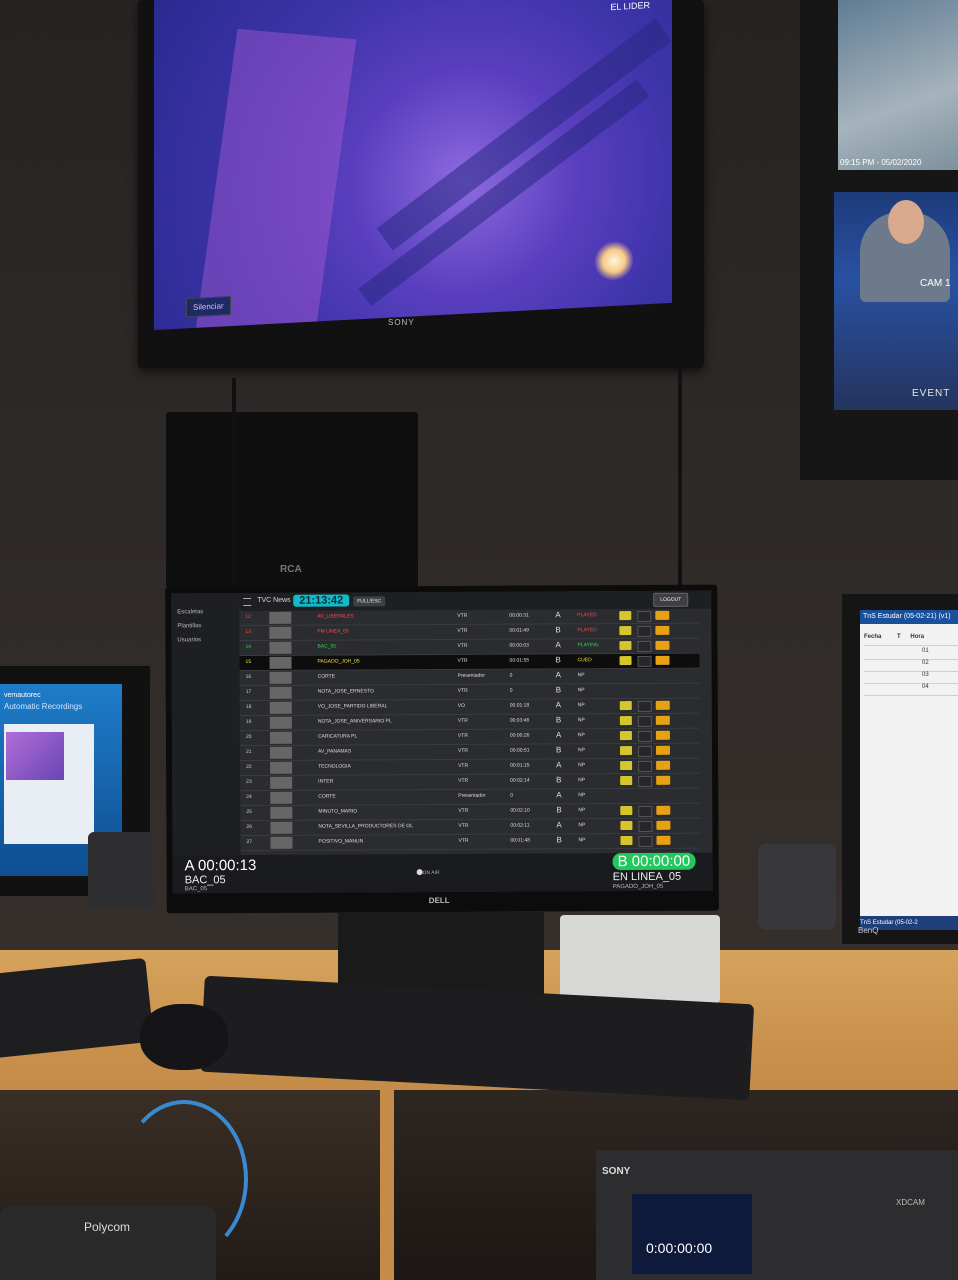 The image size is (958, 1280). I want to click on player-b-clip: EN LINEA_05, so click(647, 877).